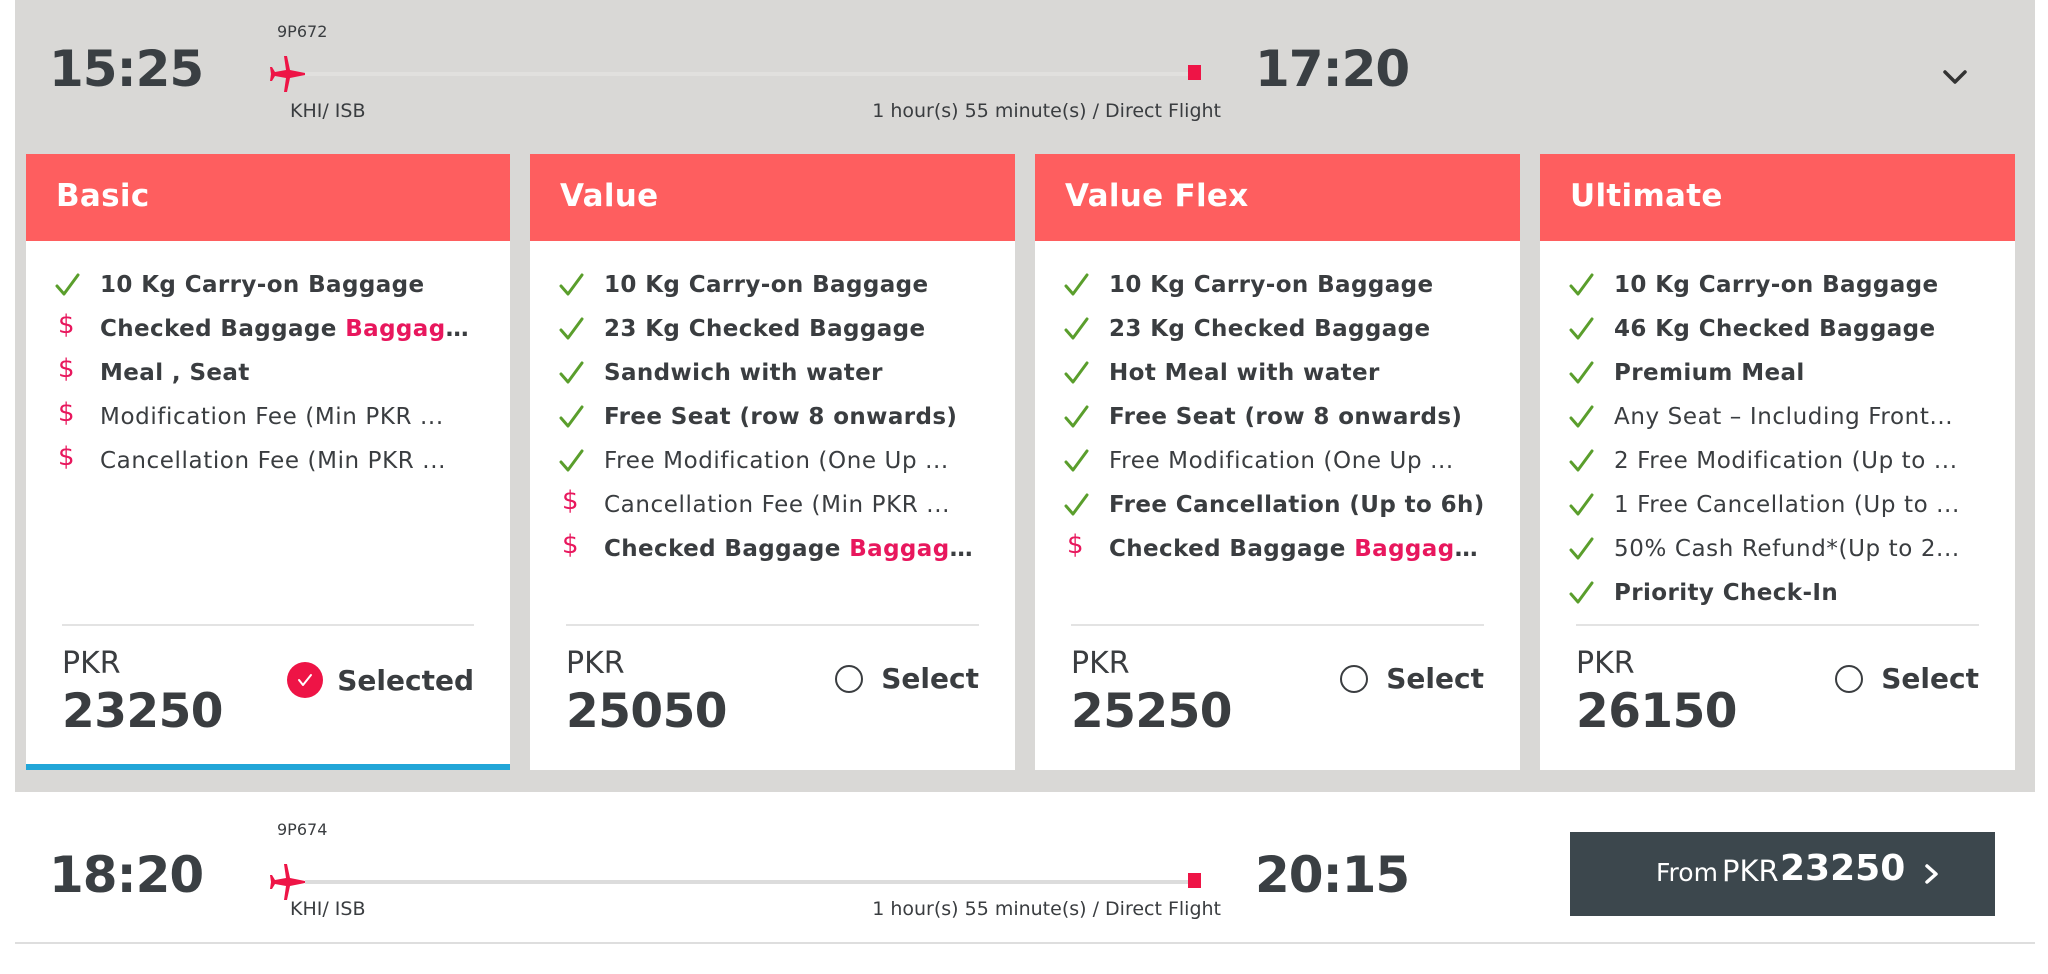 This screenshot has height=974, width=2048. Describe the element at coordinates (380, 680) in the screenshot. I see `select-fare-button: Selected` at that location.